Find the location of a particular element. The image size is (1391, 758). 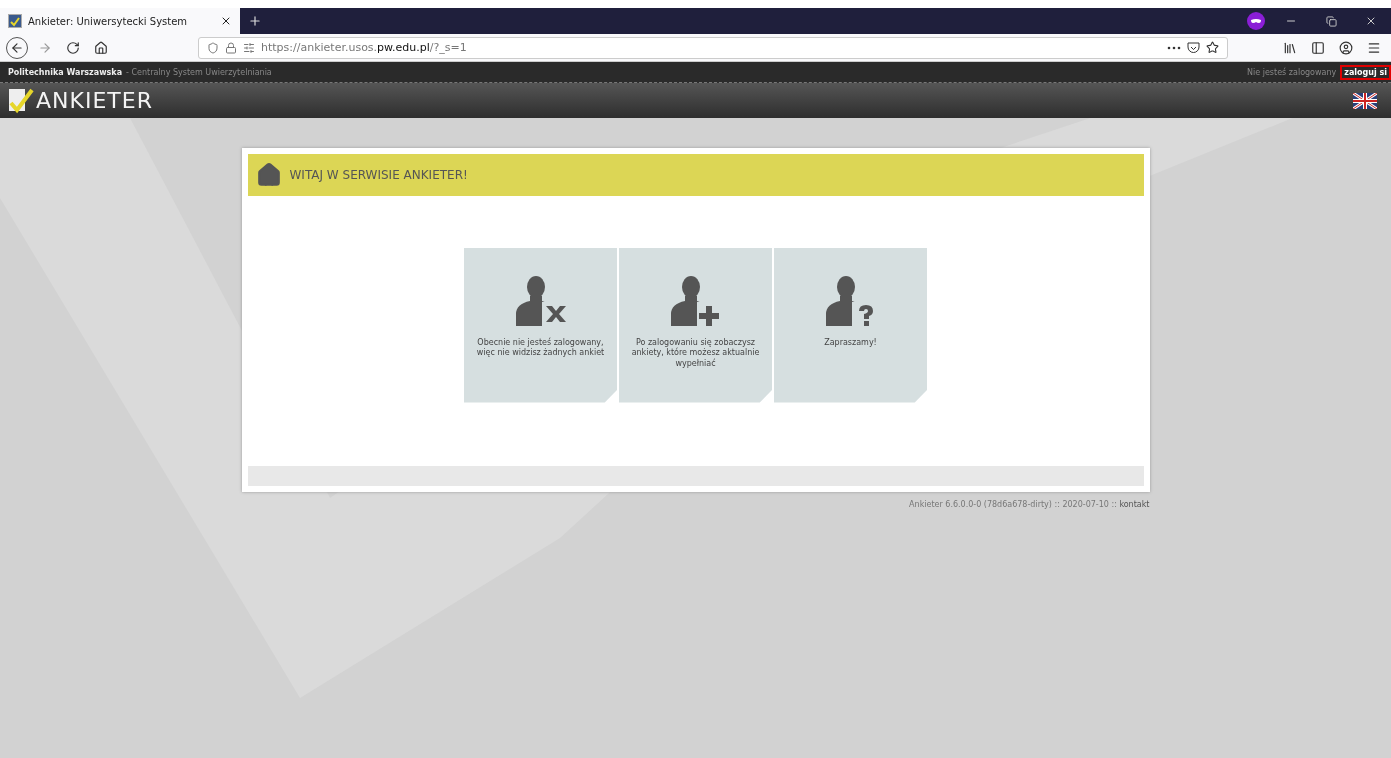

sidebar-icon is located at coordinates (1318, 47).